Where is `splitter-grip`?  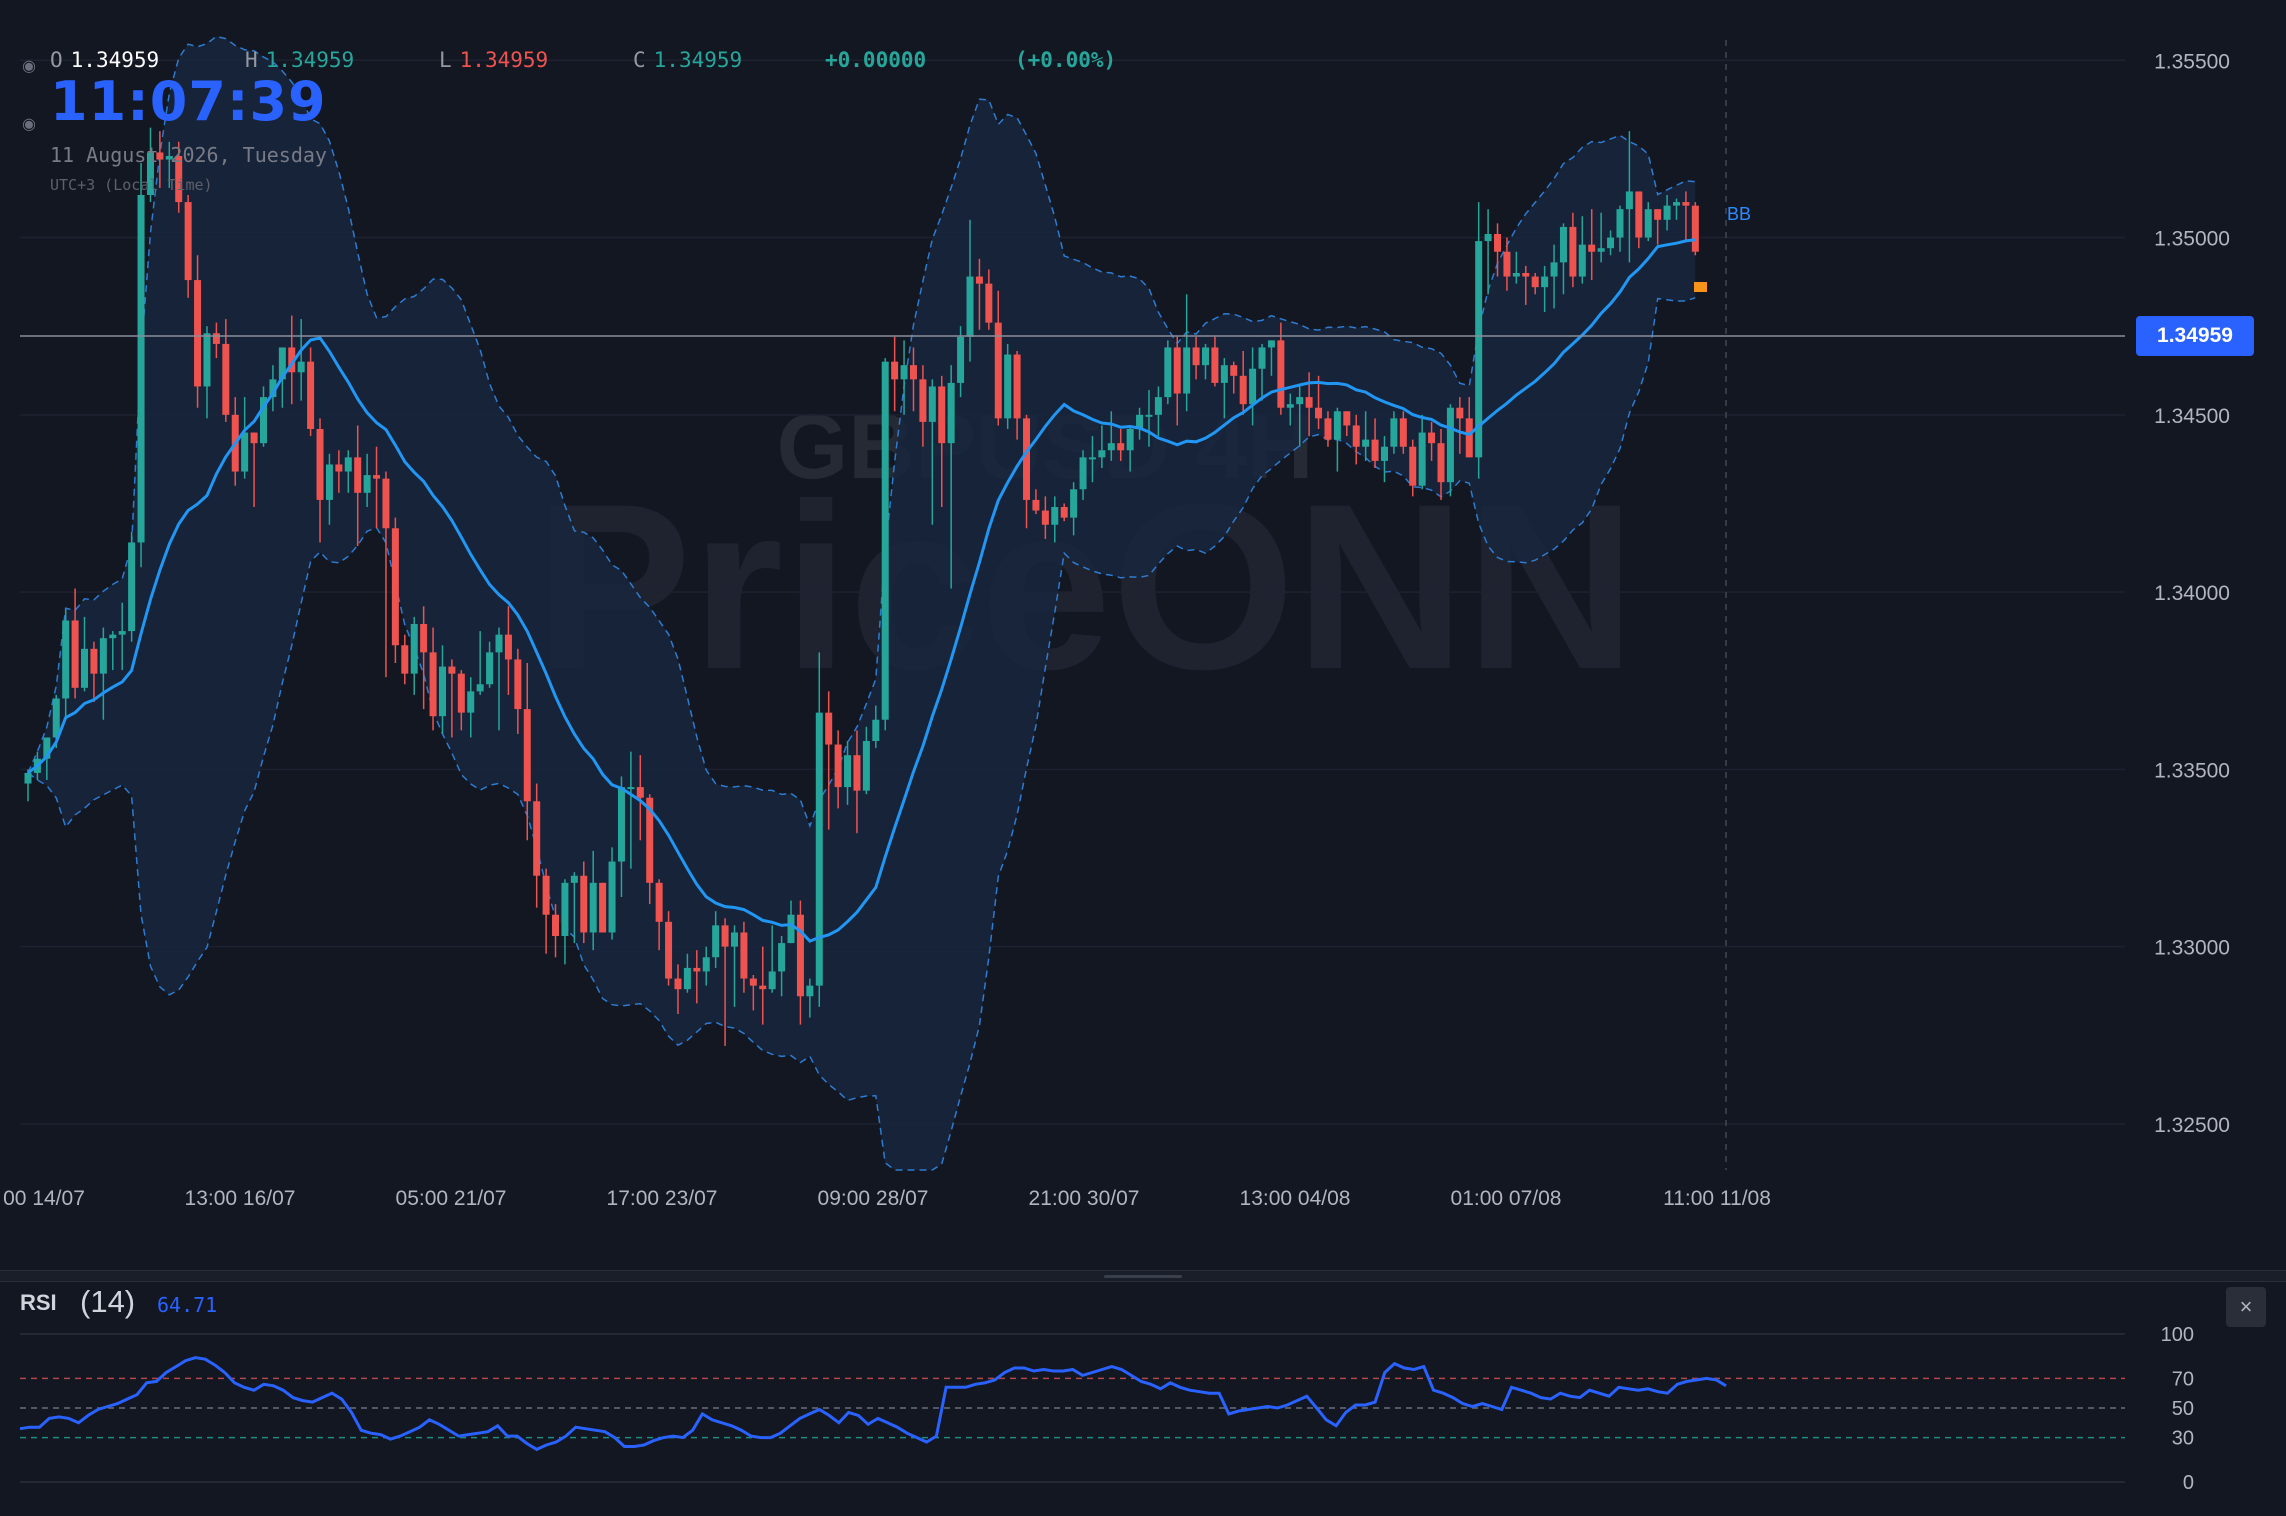
splitter-grip is located at coordinates (1143, 1276).